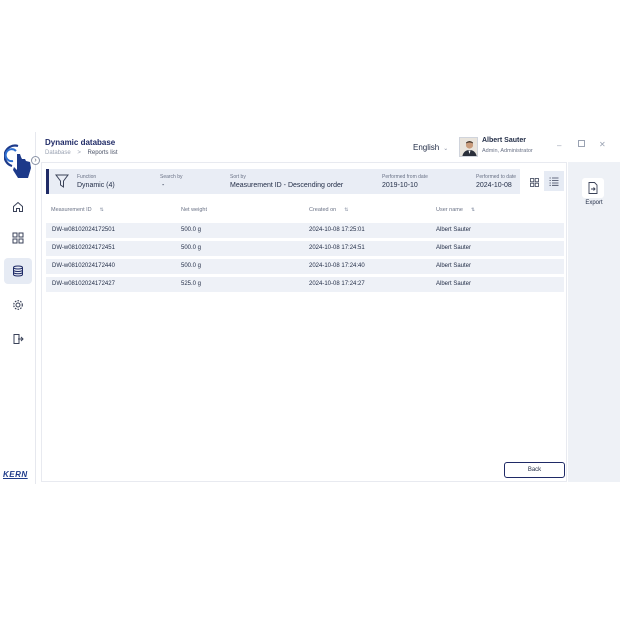 The width and height of the screenshot is (620, 620). Describe the element at coordinates (191, 284) in the screenshot. I see `net-weight-cell: 525.0 g` at that location.